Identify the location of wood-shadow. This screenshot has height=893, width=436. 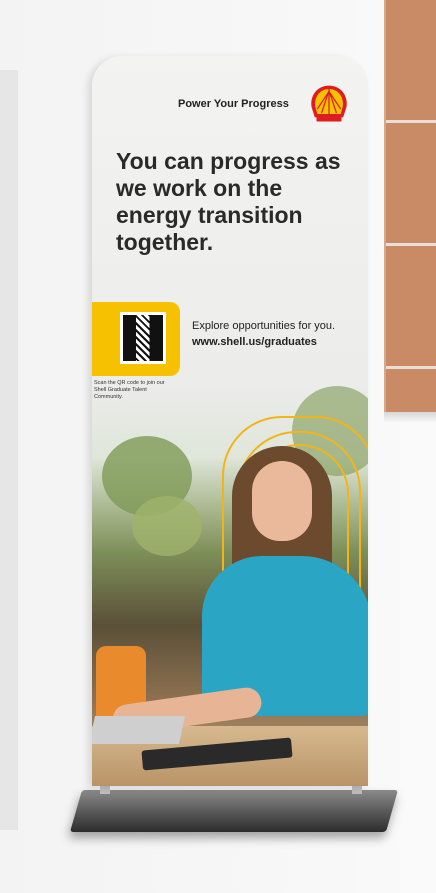
(410, 417).